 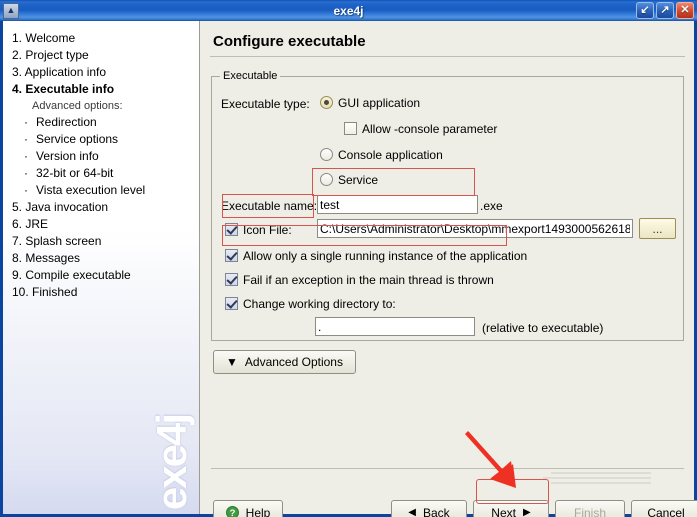 What do you see at coordinates (75, 173) in the screenshot?
I see `sidebar-item-label: 32-bit or 64-bit` at bounding box center [75, 173].